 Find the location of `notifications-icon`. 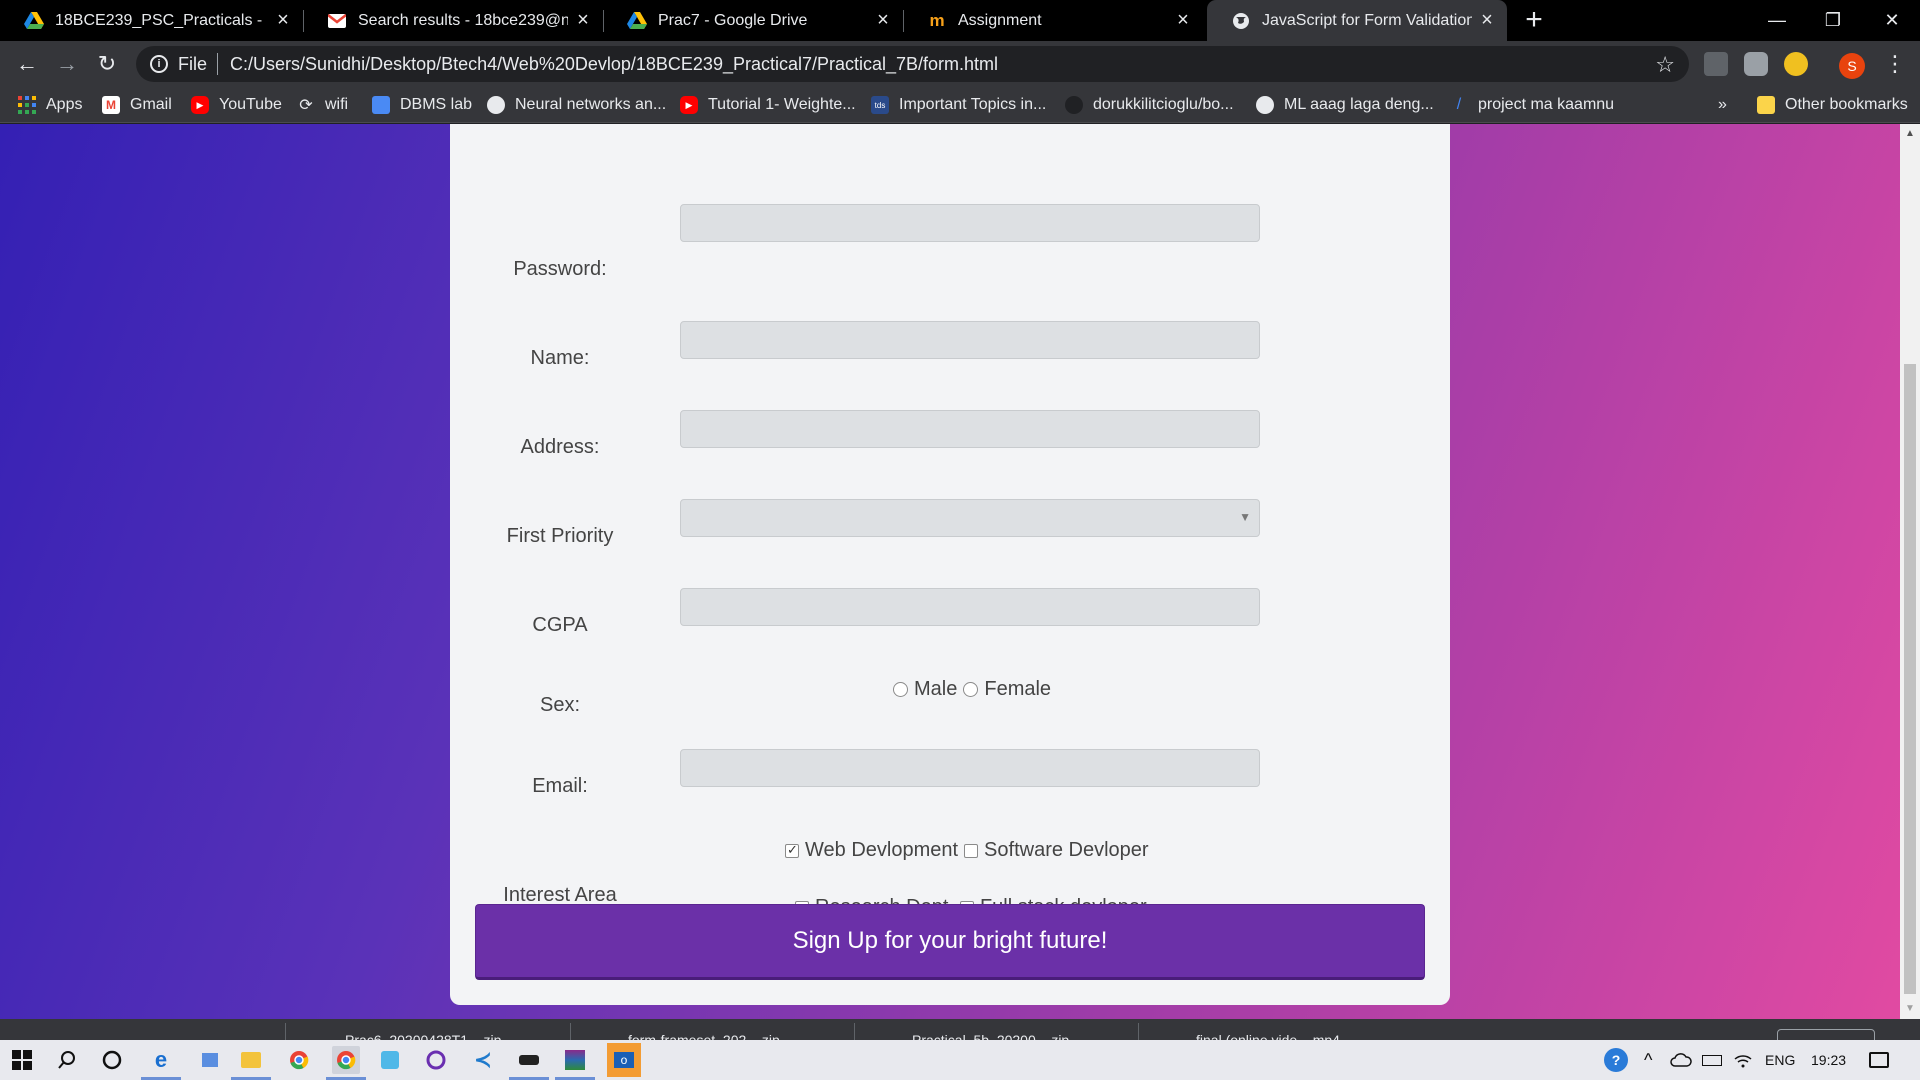

notifications-icon is located at coordinates (1879, 1060).